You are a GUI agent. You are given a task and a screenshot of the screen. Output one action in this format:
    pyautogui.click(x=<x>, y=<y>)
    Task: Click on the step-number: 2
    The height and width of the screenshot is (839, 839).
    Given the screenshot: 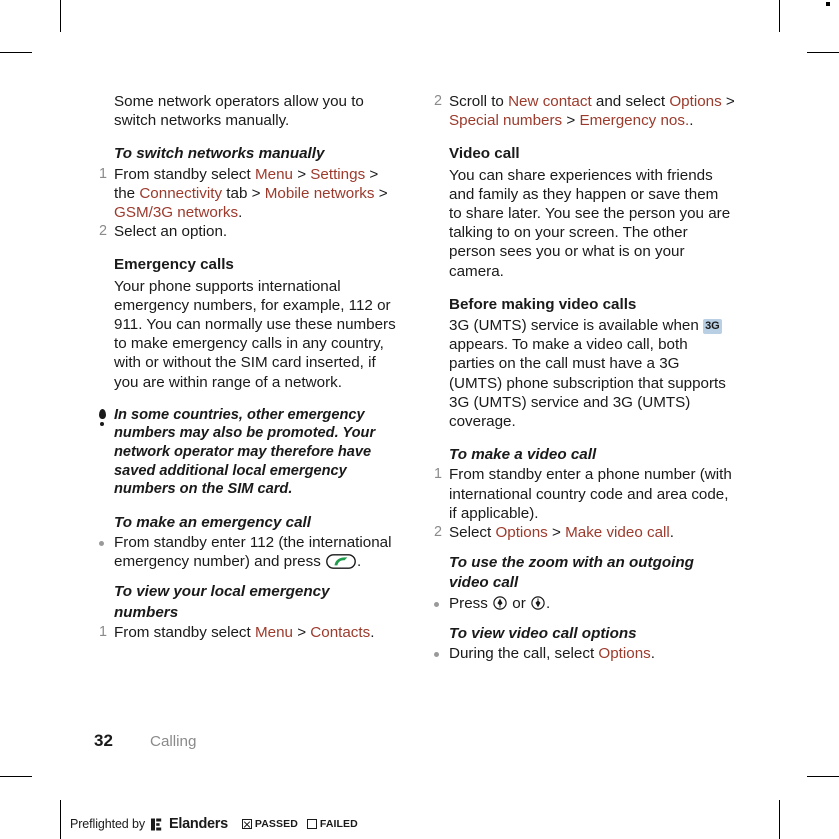 What is the action you would take?
    pyautogui.click(x=437, y=532)
    